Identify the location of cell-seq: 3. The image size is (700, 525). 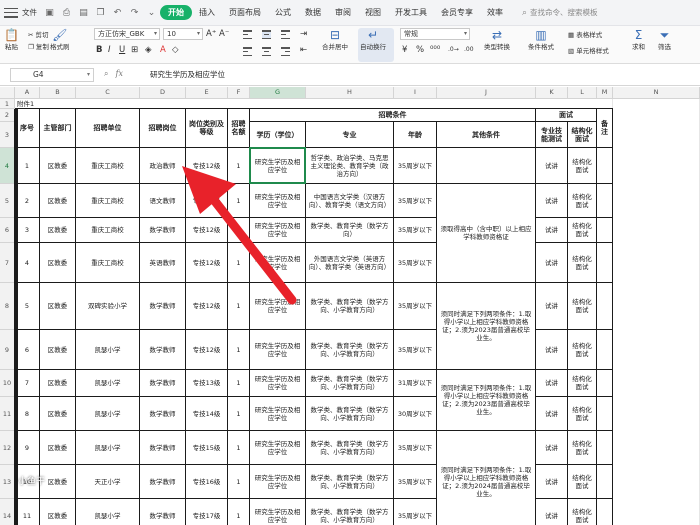
(27, 230).